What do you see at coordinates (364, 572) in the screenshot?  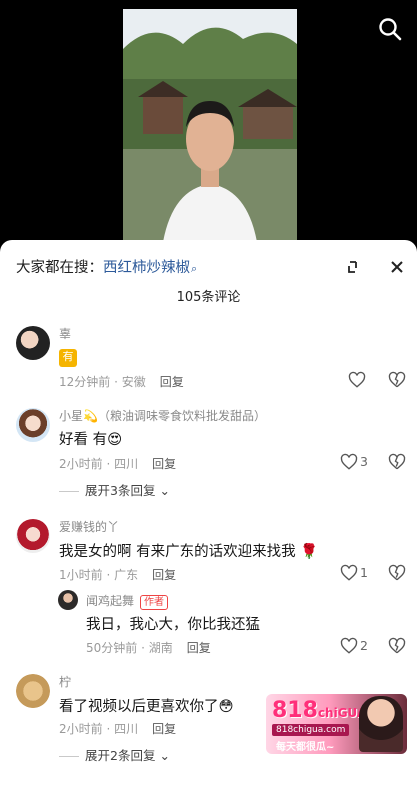 I see `like-count: 1` at bounding box center [364, 572].